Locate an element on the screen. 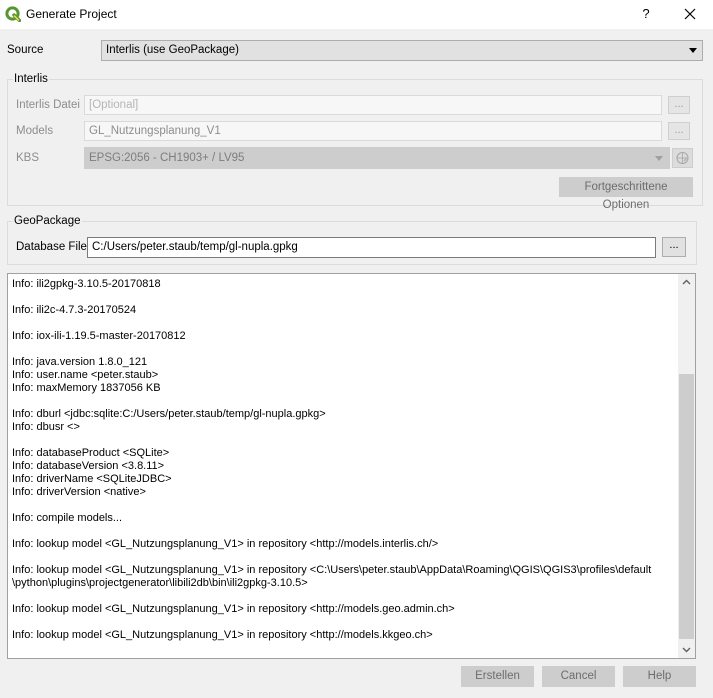 Image resolution: width=713 pixels, height=698 pixels. crs-globe-icon is located at coordinates (682, 158).